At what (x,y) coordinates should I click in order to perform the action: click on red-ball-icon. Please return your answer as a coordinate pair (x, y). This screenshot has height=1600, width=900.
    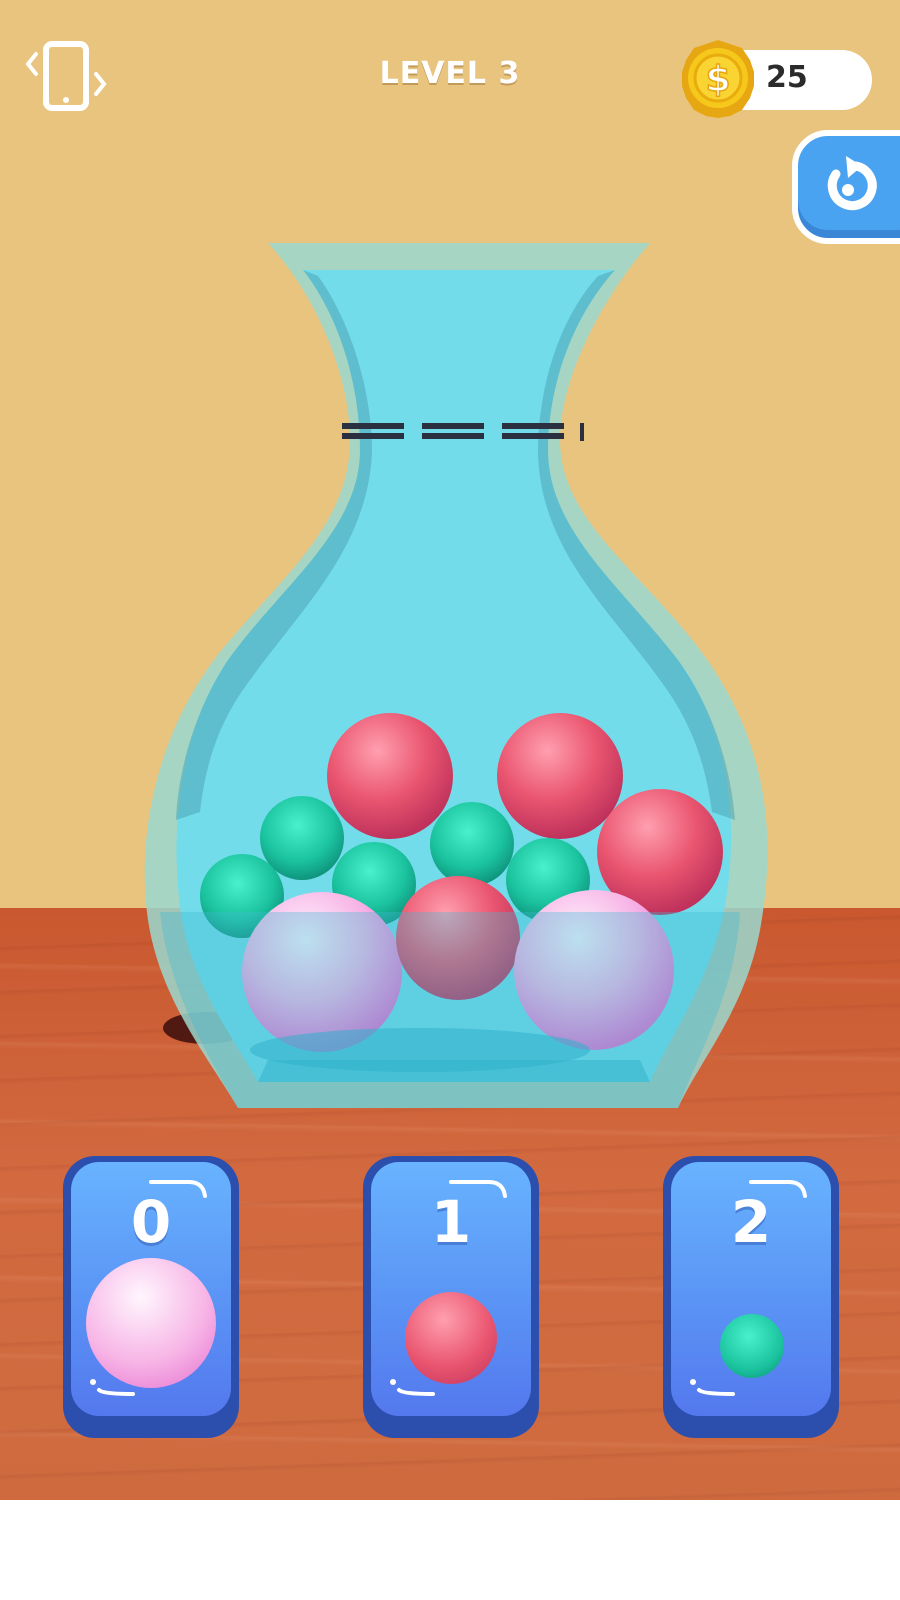
    Looking at the image, I should click on (451, 1338).